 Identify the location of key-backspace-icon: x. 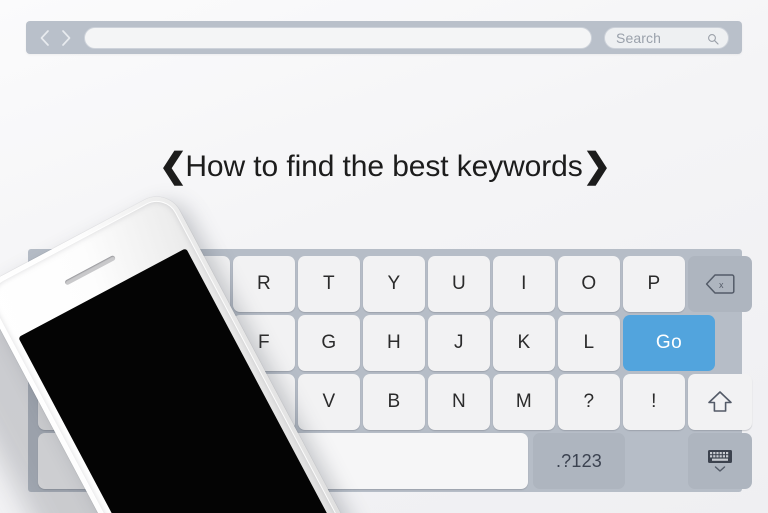
(720, 284).